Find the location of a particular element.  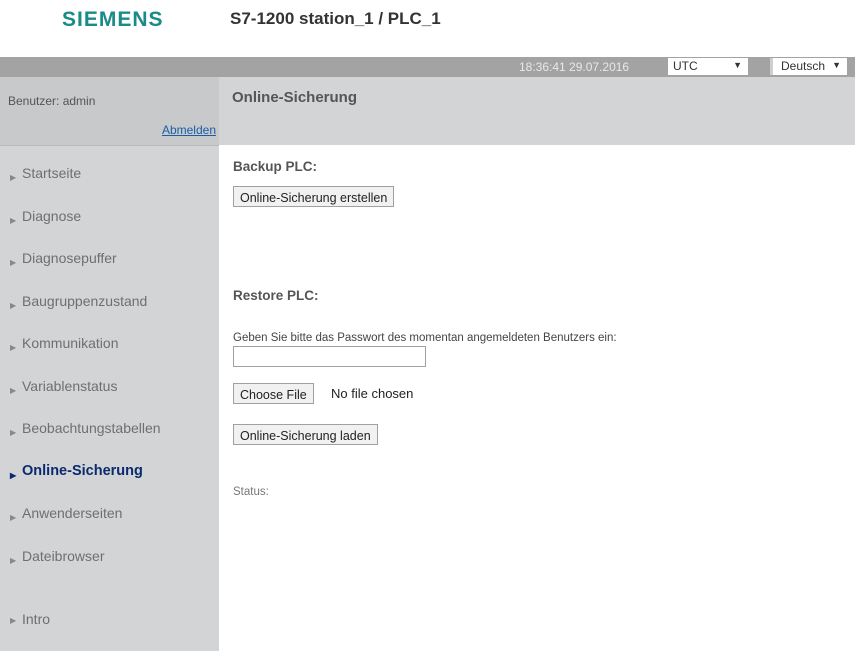

sidebar-item-label: Kommunikation is located at coordinates (70, 343).